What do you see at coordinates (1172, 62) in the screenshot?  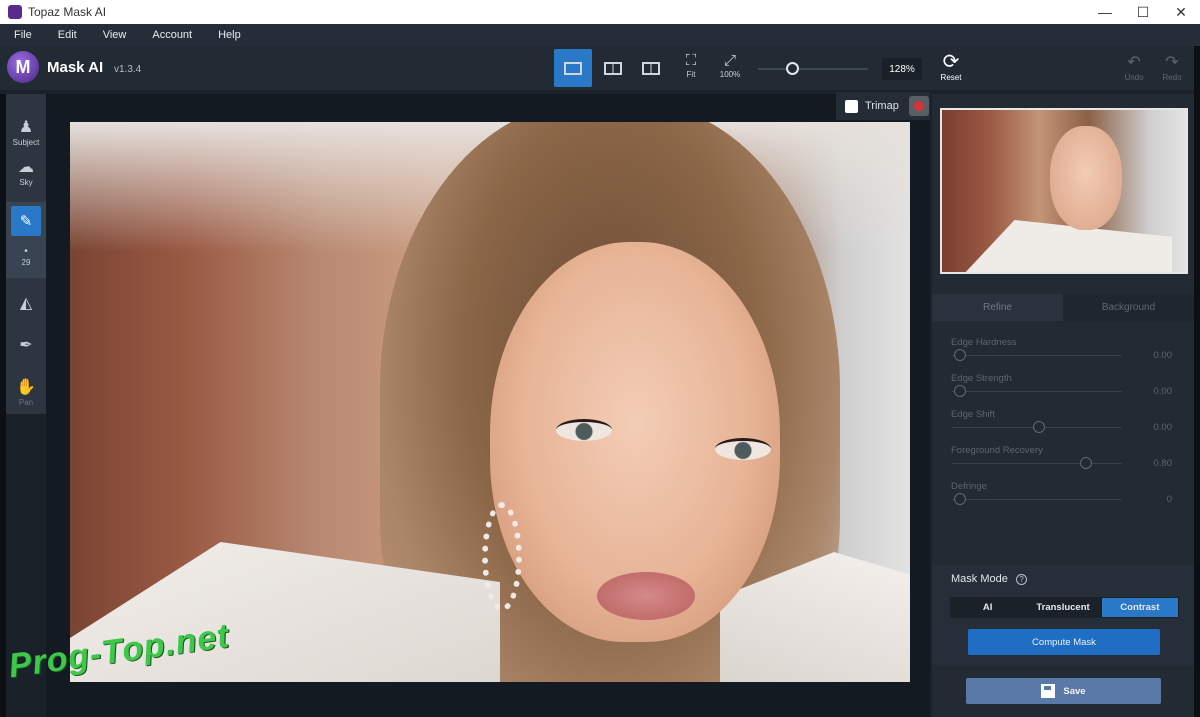 I see `redo-icon: ↷` at bounding box center [1172, 62].